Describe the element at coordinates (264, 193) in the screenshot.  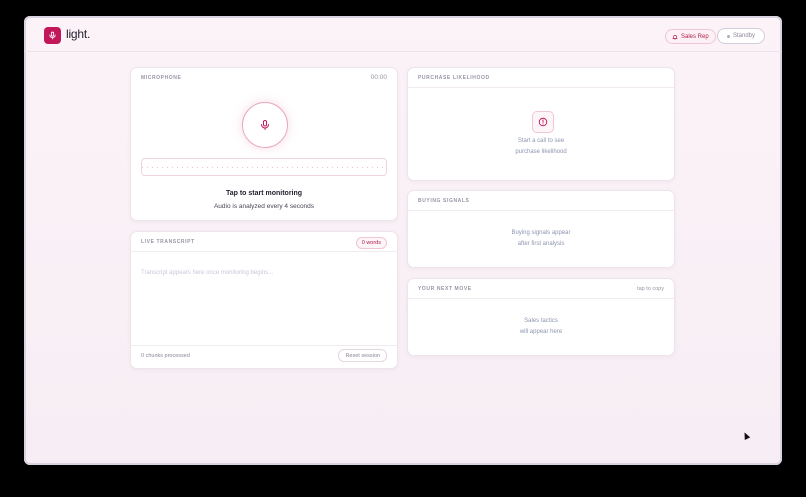
I see `monitor-prompt: Tap to start monitoring` at that location.